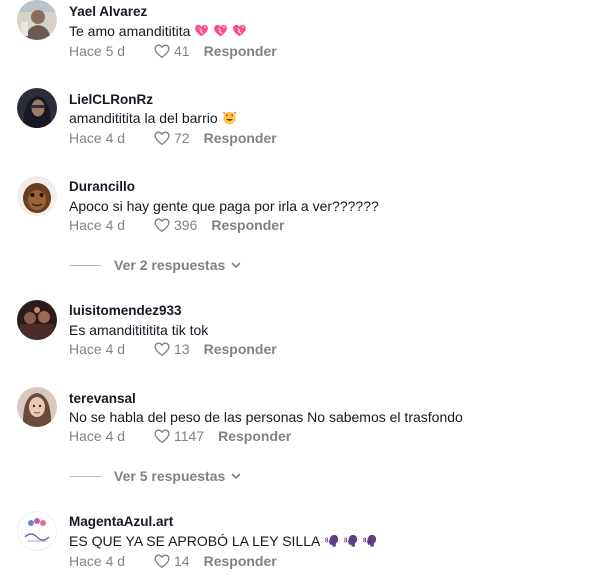 This screenshot has width=601, height=579. What do you see at coordinates (108, 12) in the screenshot?
I see `username: Yael Alvarez` at bounding box center [108, 12].